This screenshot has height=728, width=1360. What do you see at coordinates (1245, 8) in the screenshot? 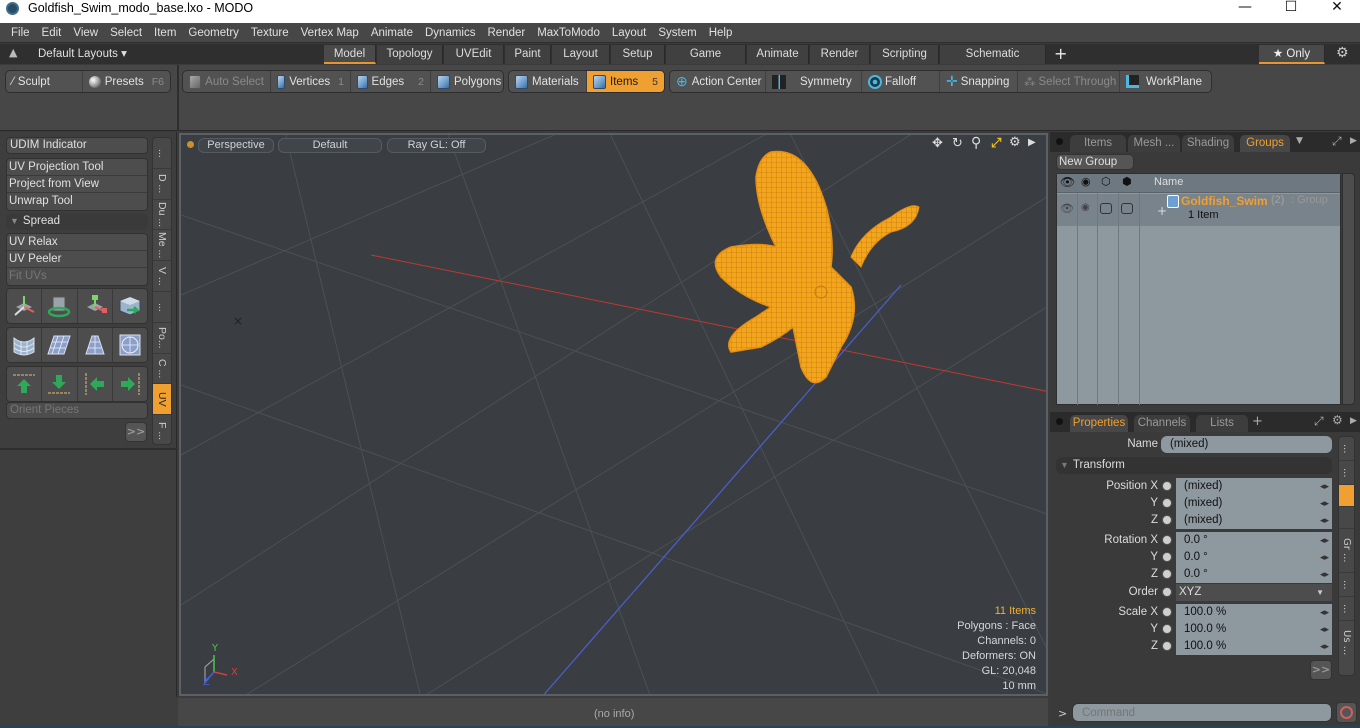
I see `minimize-button: —` at bounding box center [1245, 8].